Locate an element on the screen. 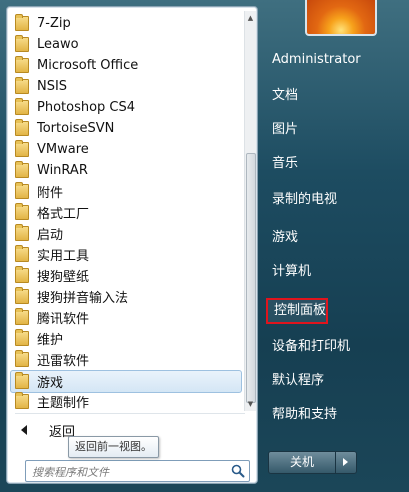  link-devices-printers: 设备和打印机 is located at coordinates (324, 347).